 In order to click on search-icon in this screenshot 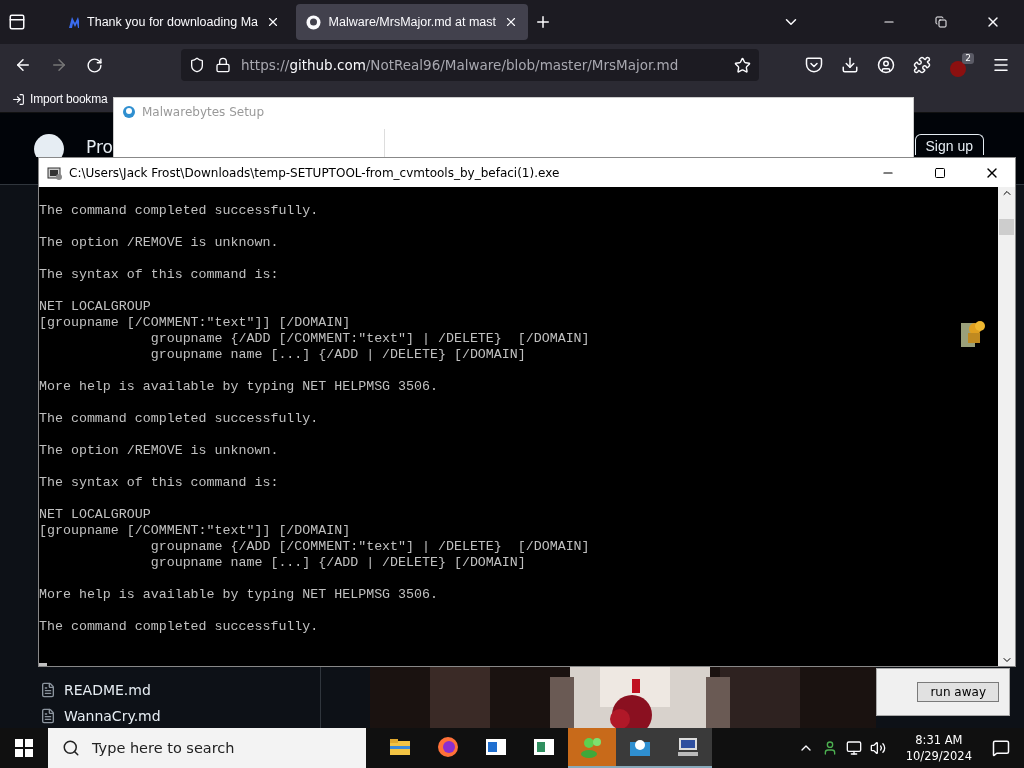, I will do `click(71, 748)`.